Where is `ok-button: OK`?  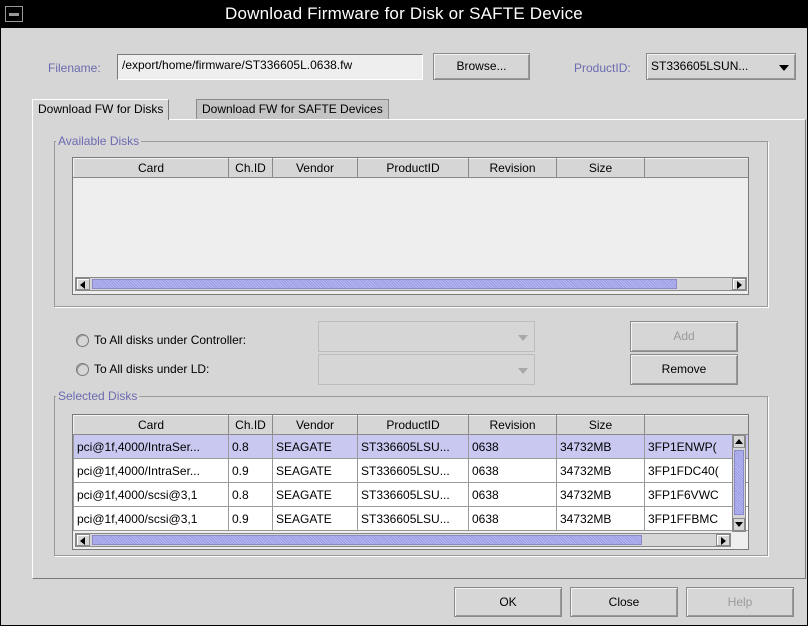 ok-button: OK is located at coordinates (508, 602).